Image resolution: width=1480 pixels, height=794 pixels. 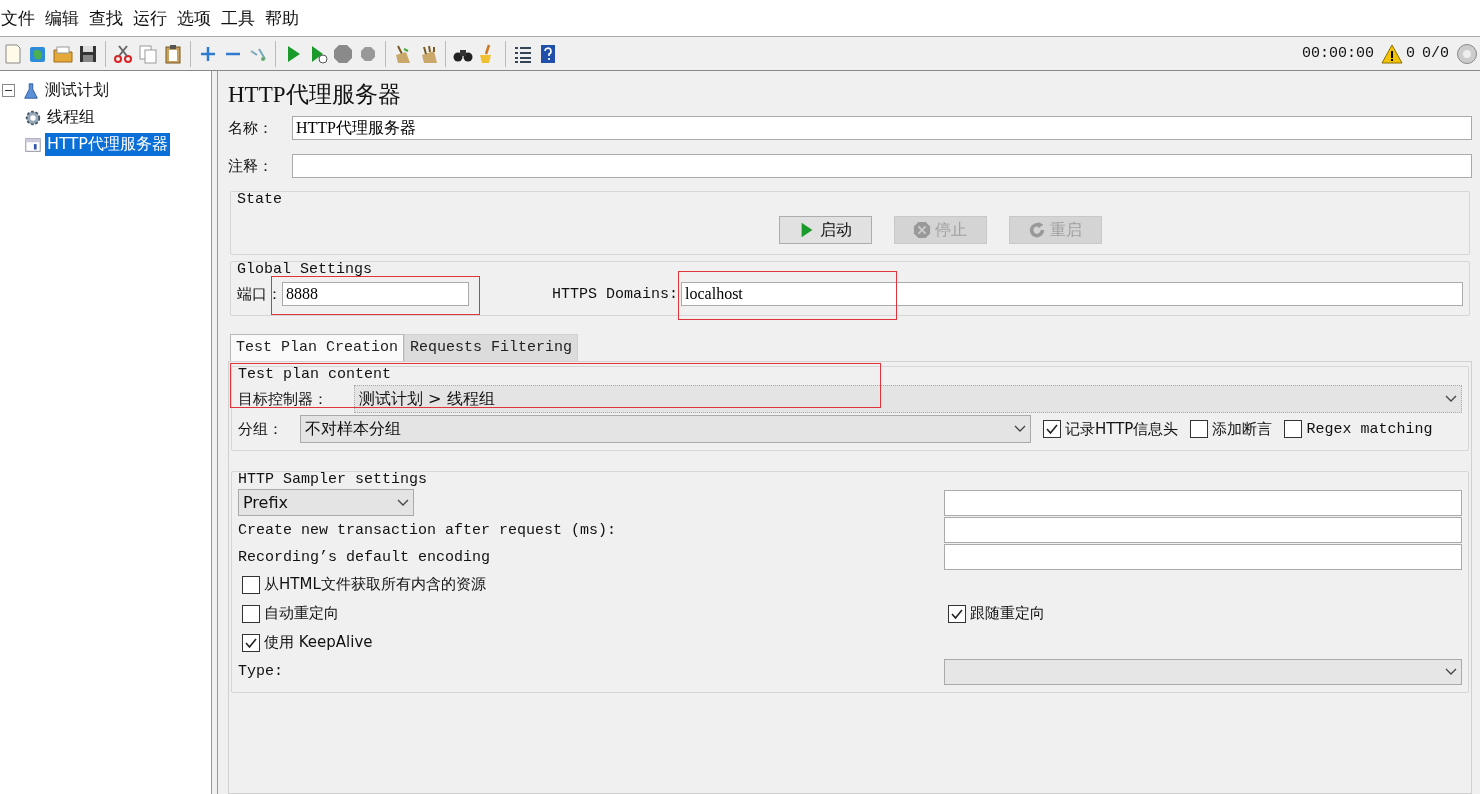 I want to click on section-title: State, so click(x=260, y=200).